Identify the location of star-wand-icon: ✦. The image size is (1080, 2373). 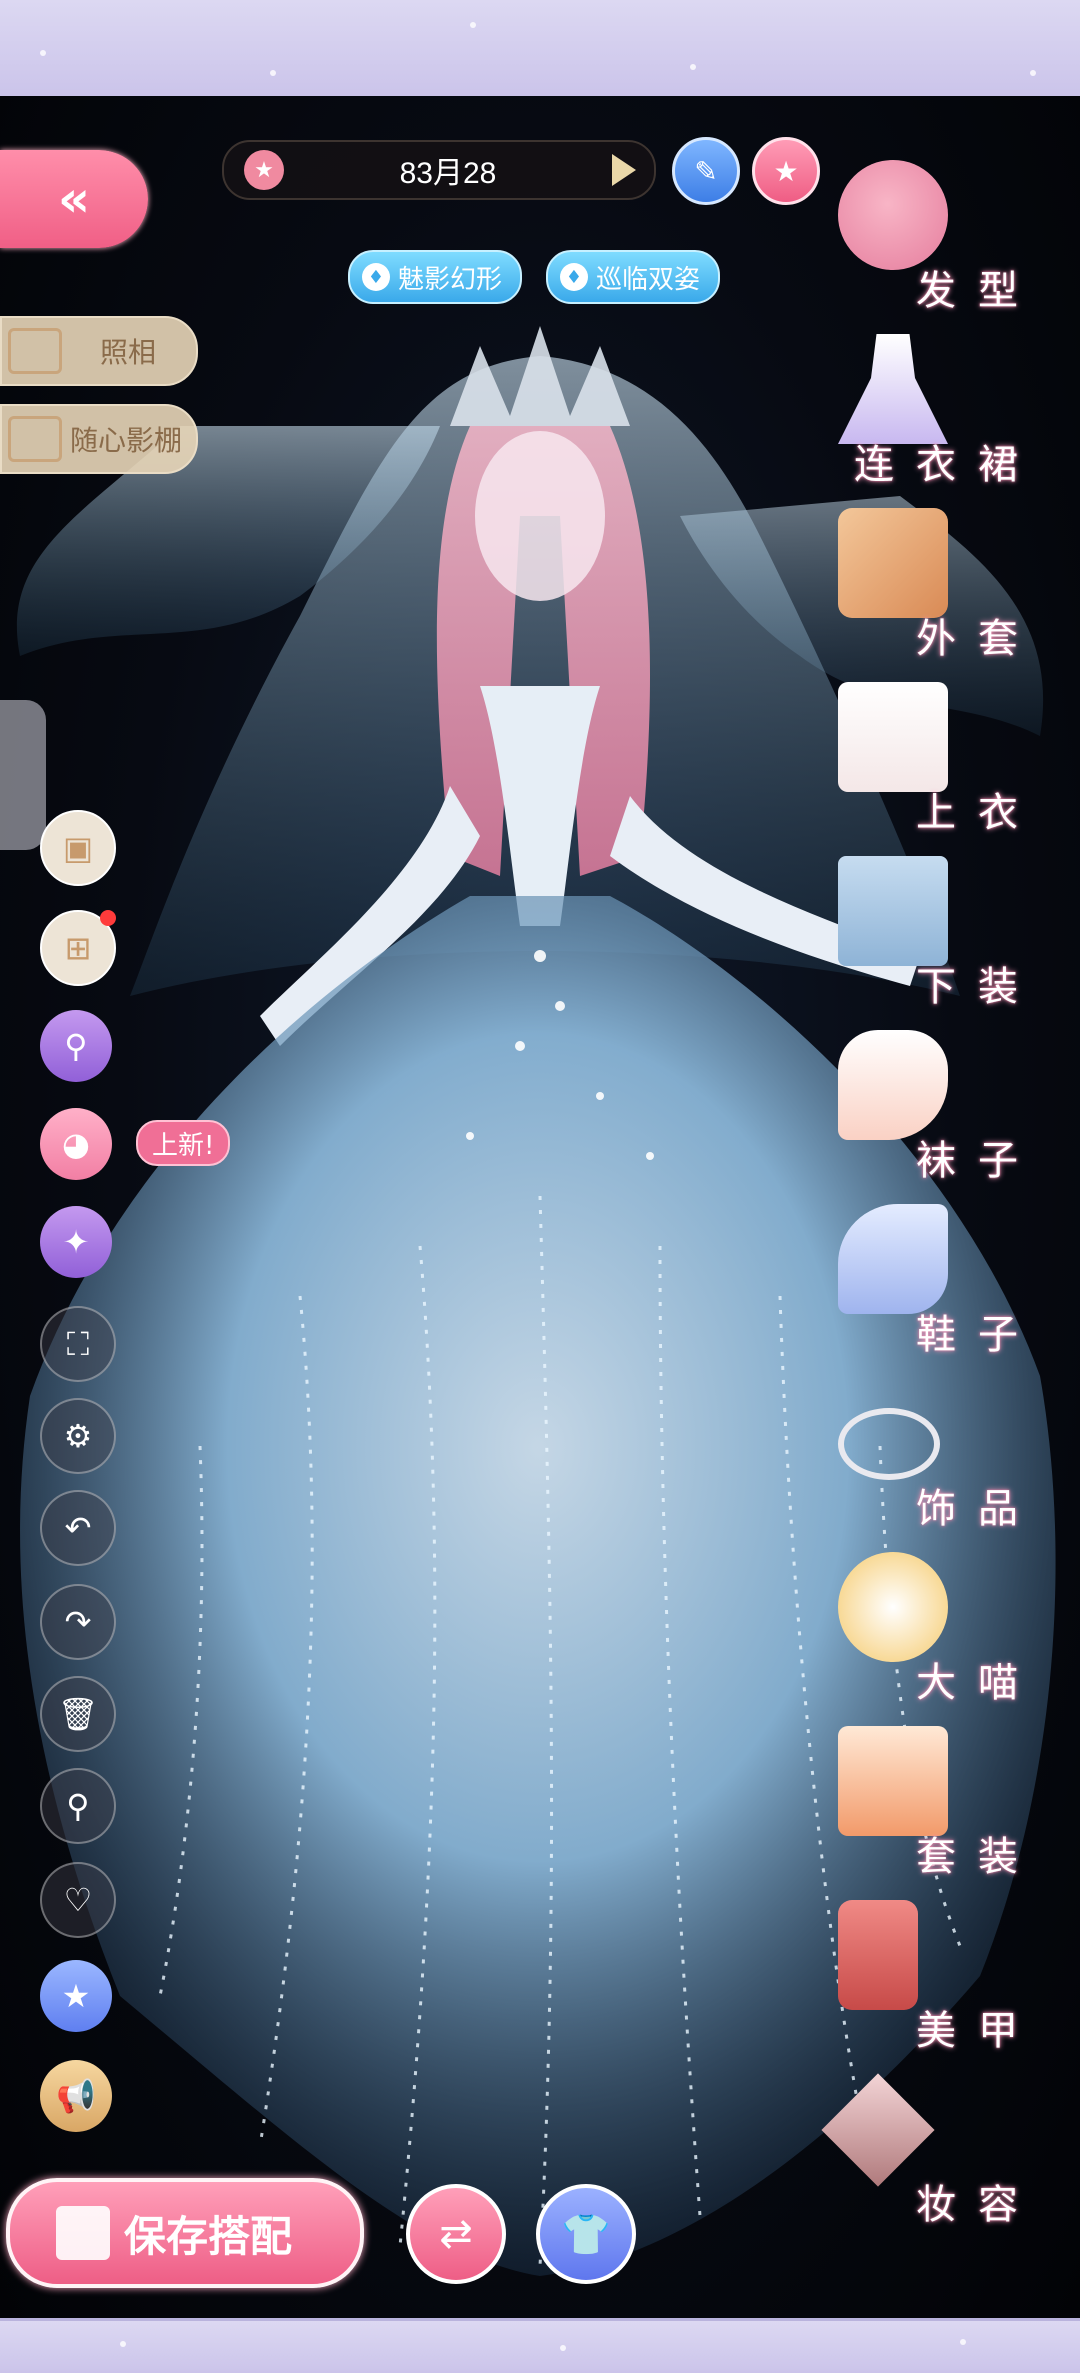
(76, 1242).